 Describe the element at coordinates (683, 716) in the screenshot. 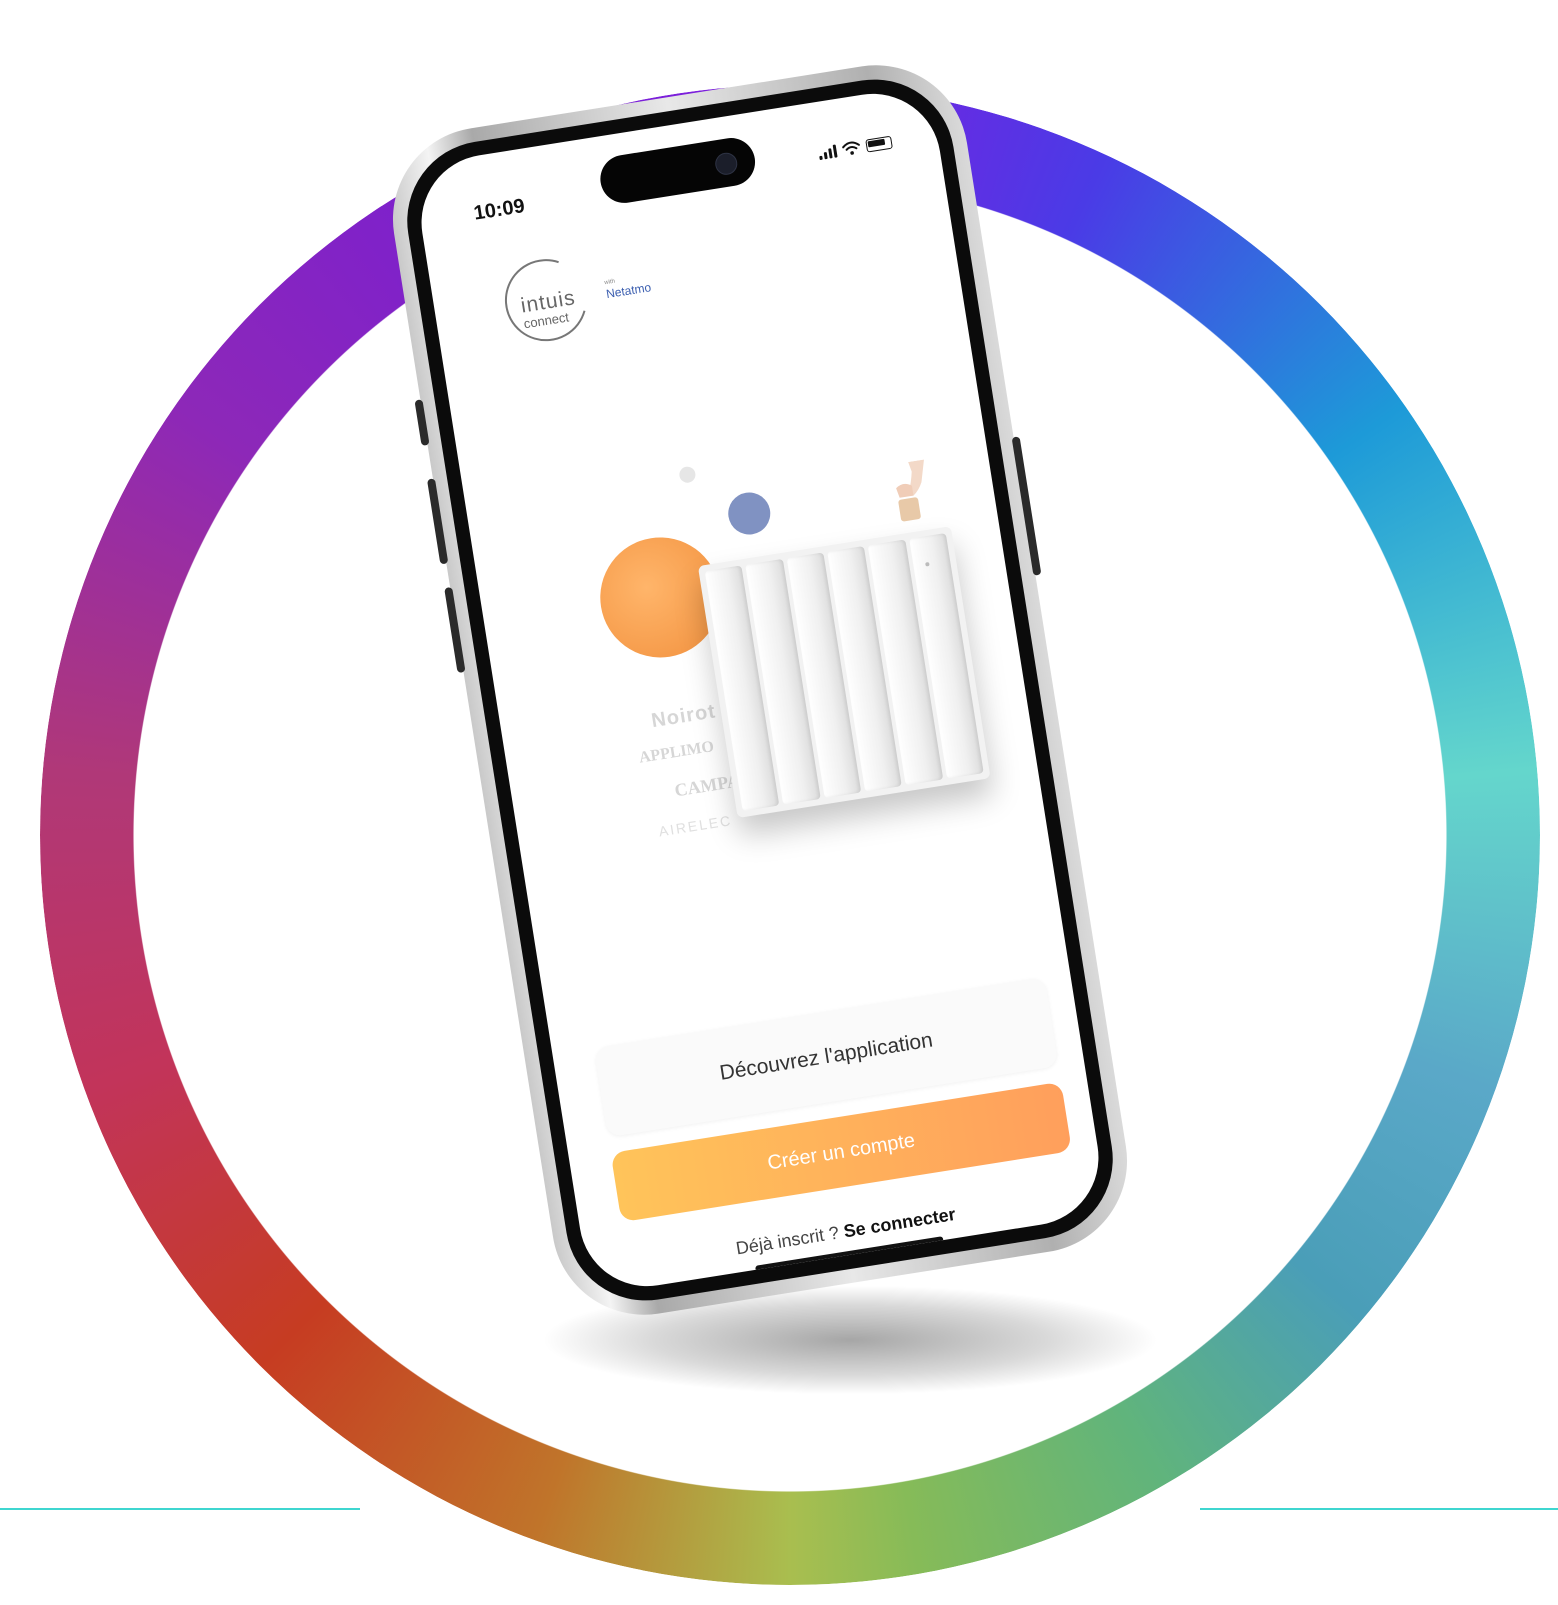

I see `brand-noirot: Noirot` at that location.